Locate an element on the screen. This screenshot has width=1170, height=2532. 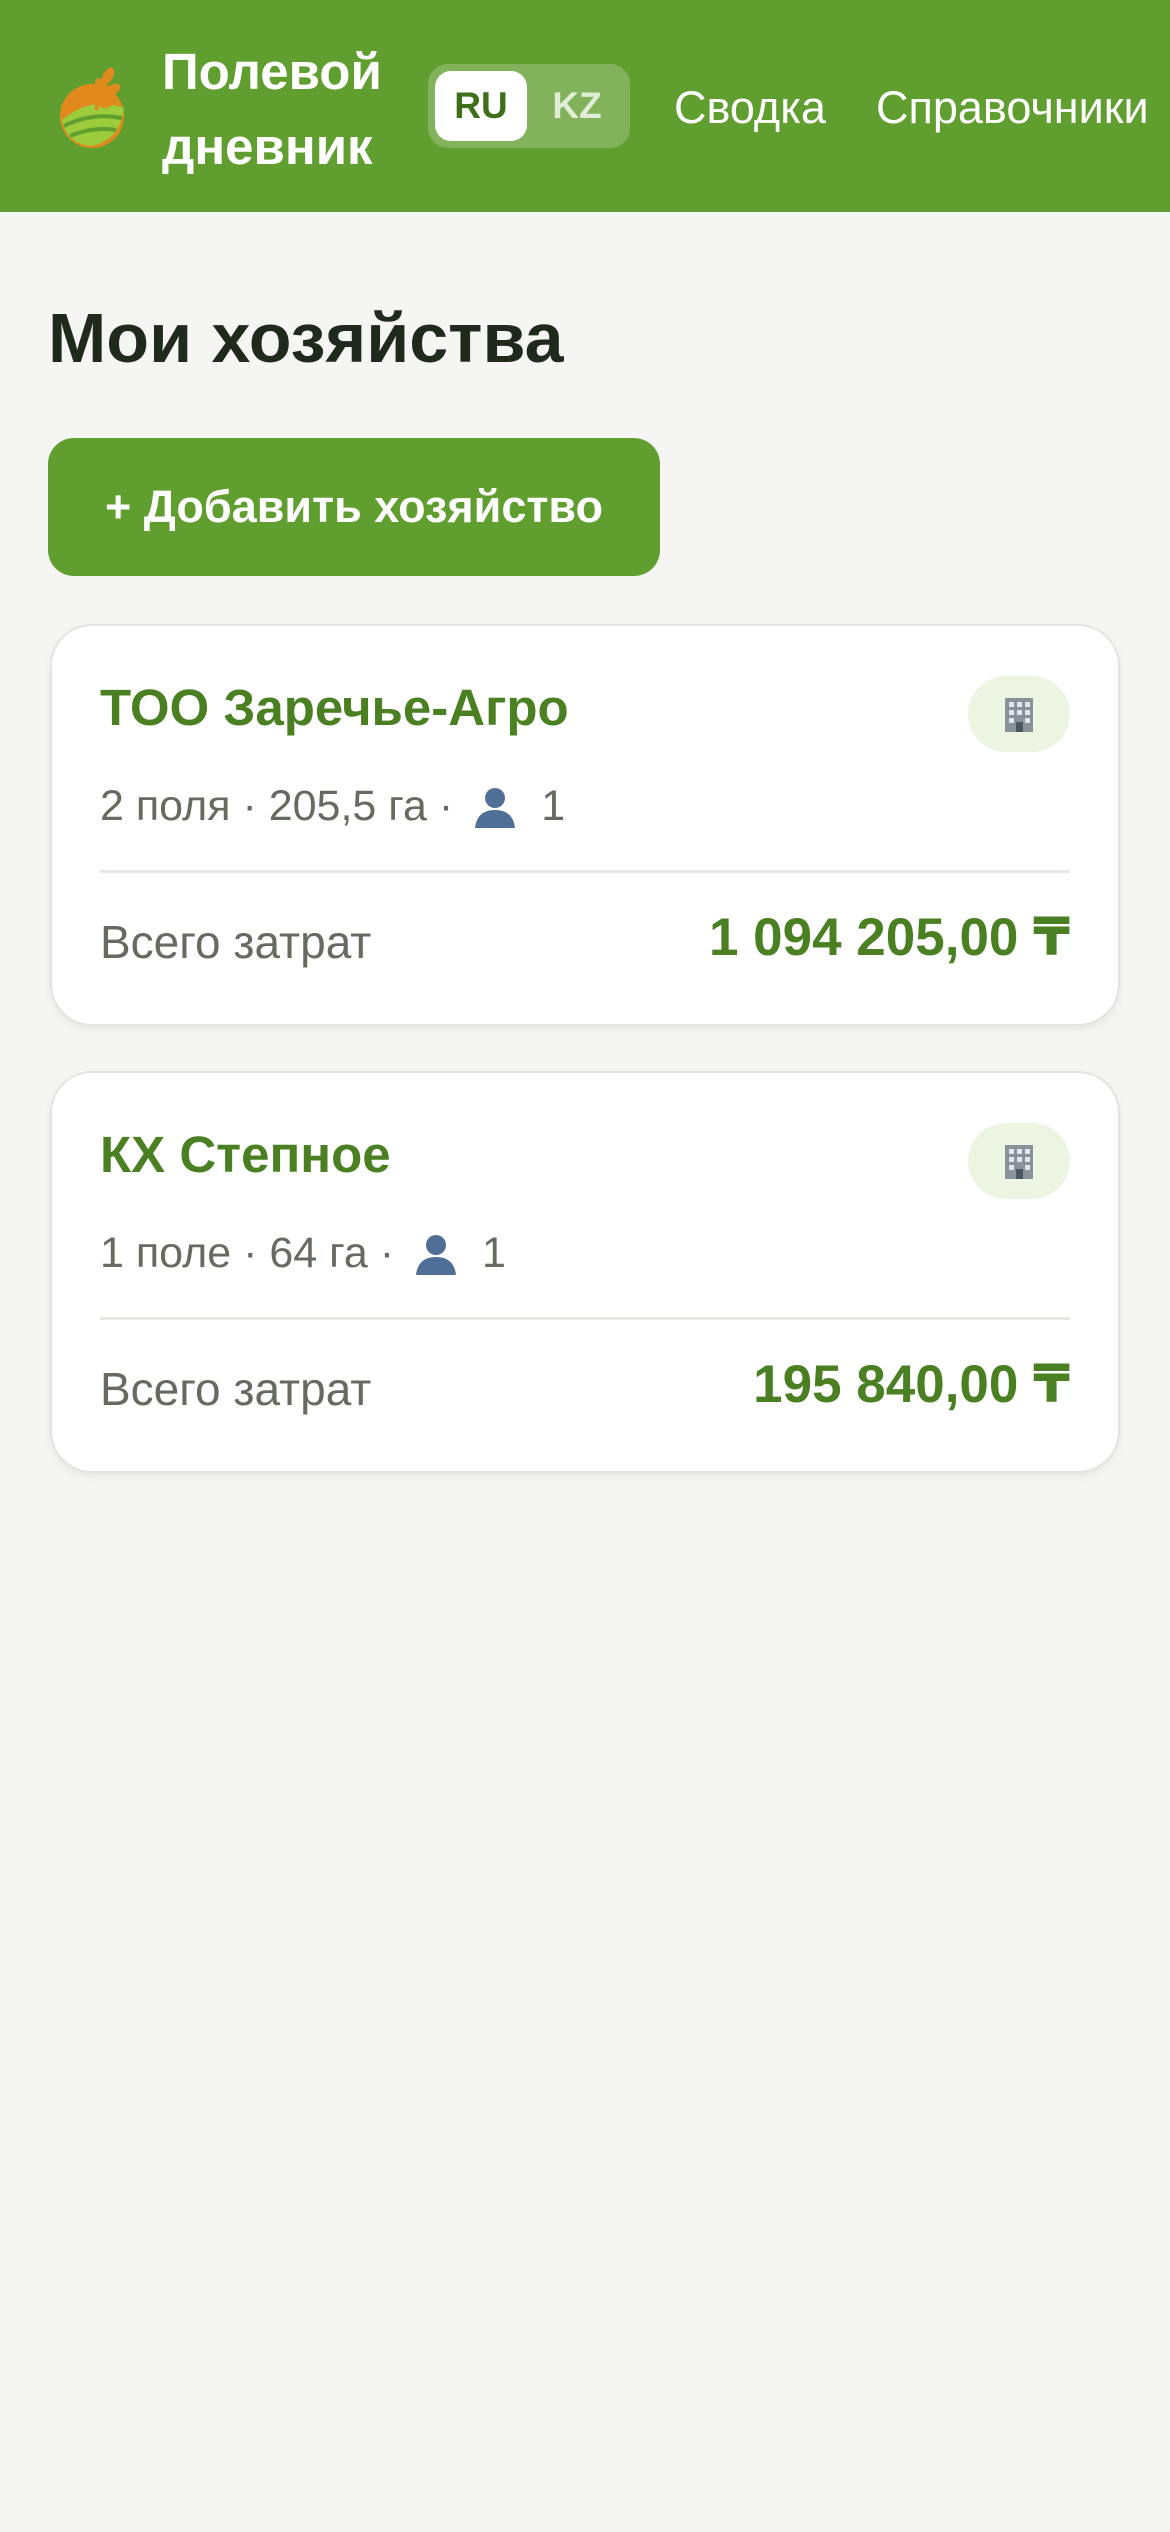
farm-name: ТОО Заречье-Агро is located at coordinates (334, 708).